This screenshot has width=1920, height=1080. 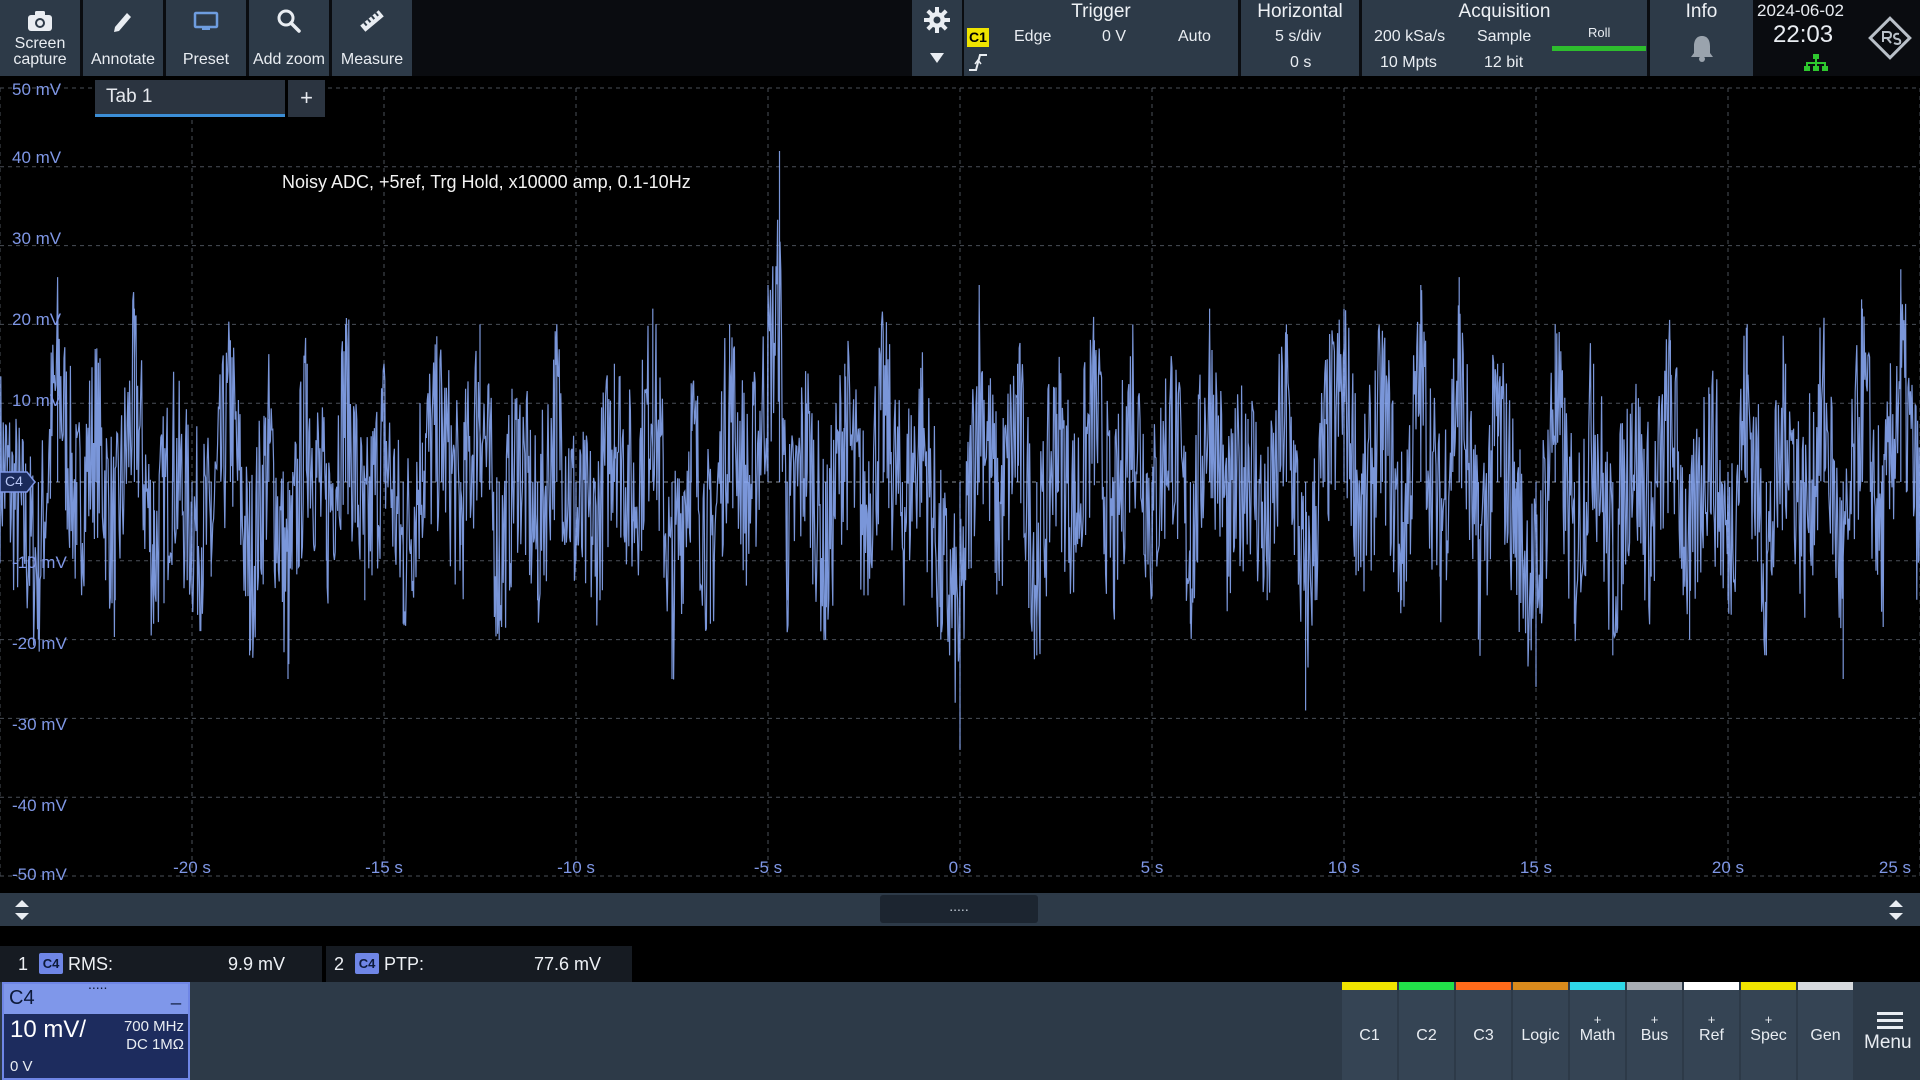 What do you see at coordinates (22, 998) in the screenshot?
I see `channel-name: C4` at bounding box center [22, 998].